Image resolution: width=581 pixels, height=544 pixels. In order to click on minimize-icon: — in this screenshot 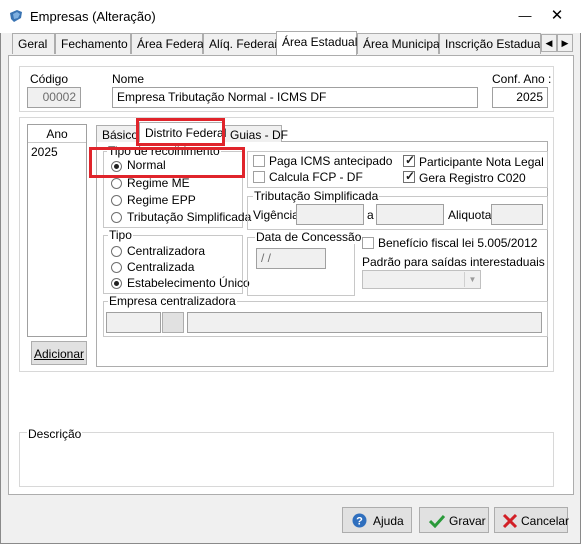, I will do `click(525, 16)`.